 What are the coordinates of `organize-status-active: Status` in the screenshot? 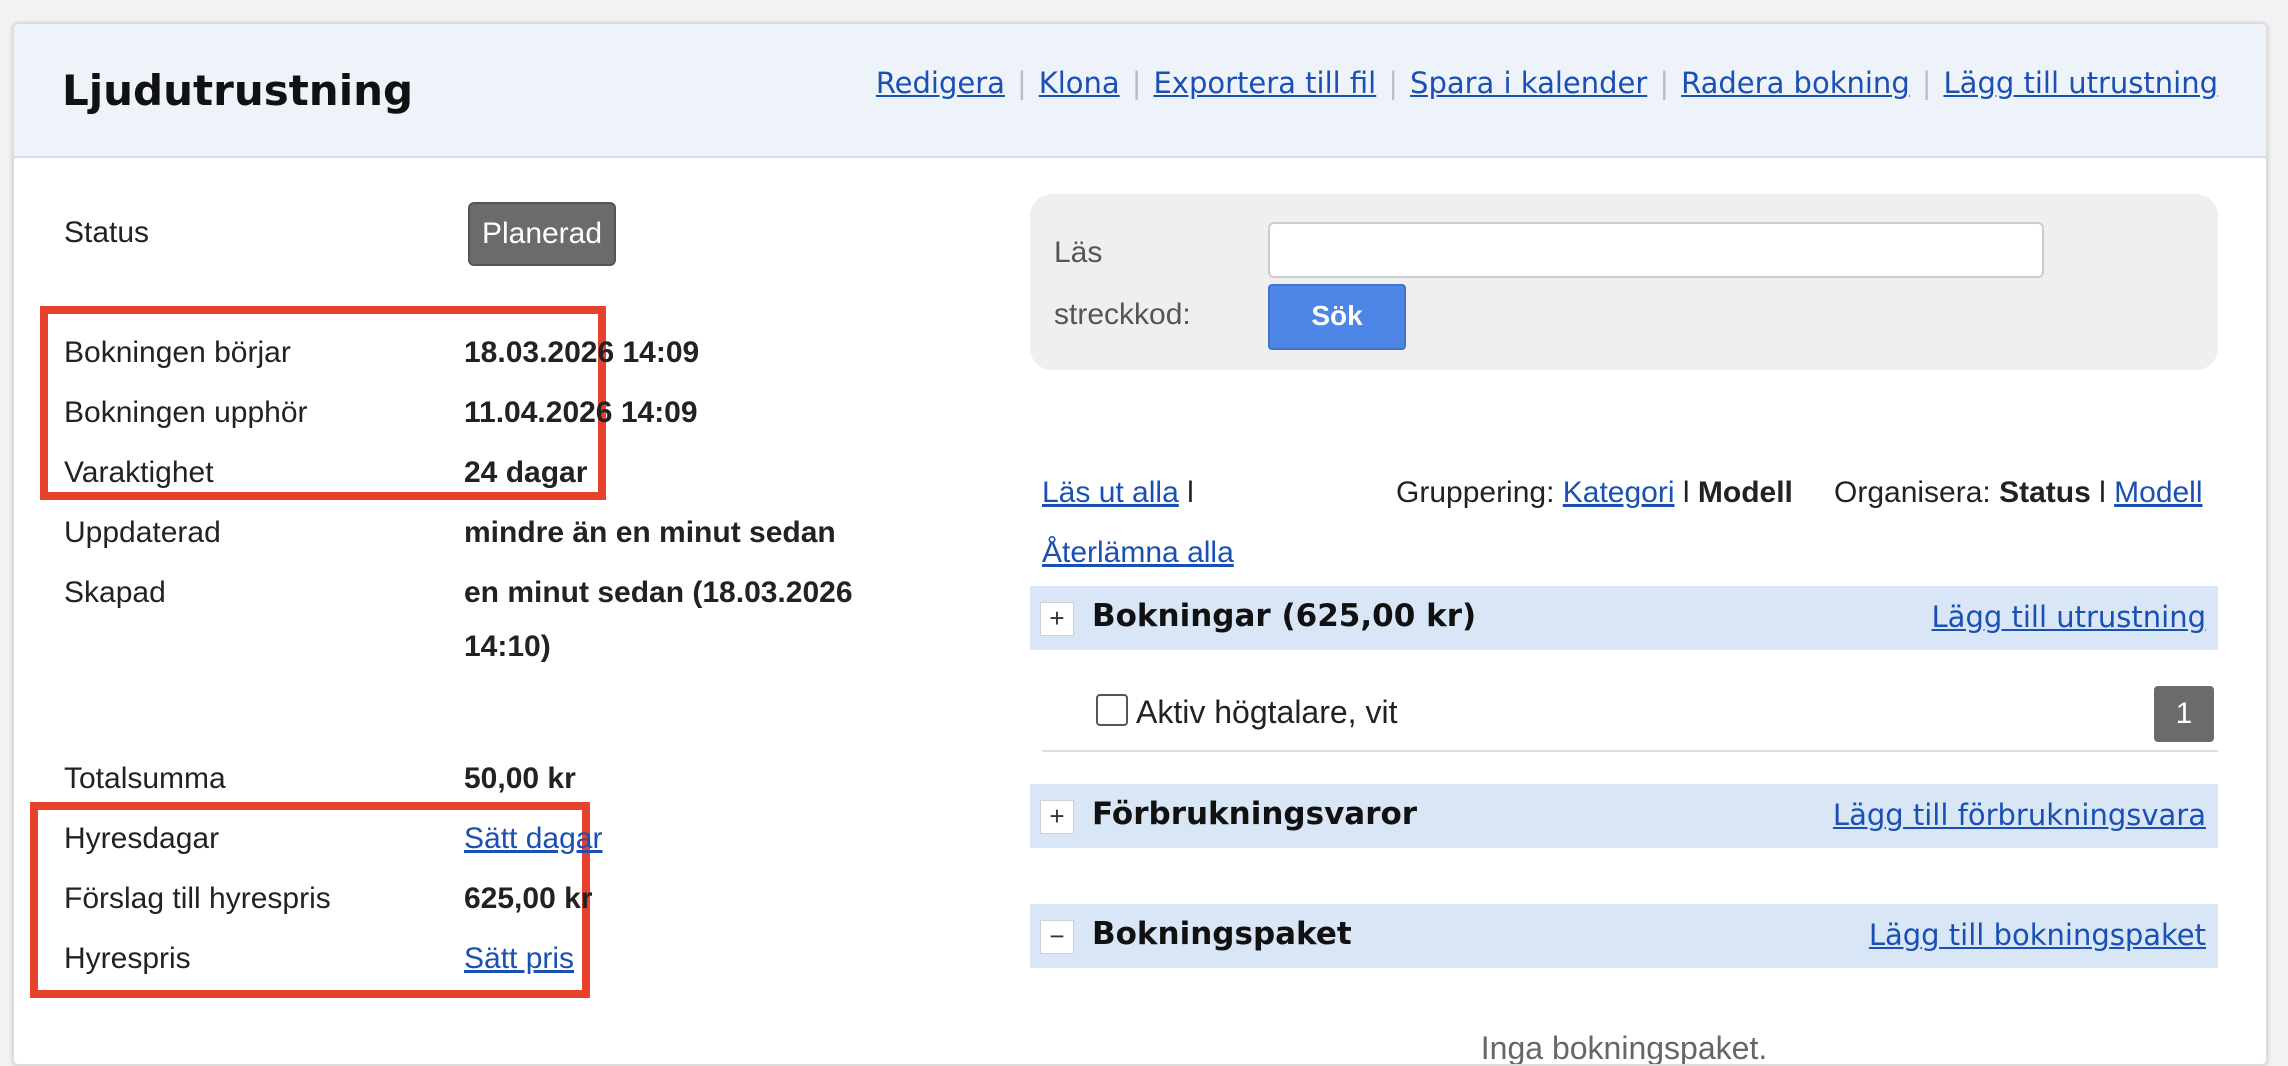 It's located at (2045, 492).